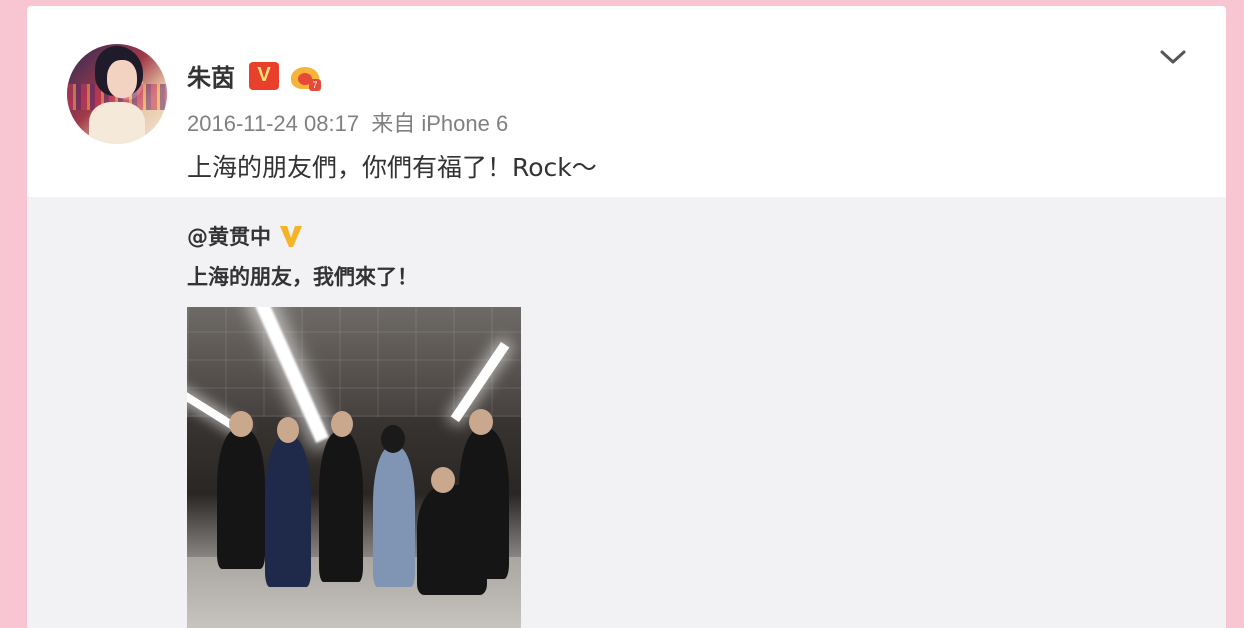 This screenshot has height=628, width=1244. I want to click on post-text: 上海的朋友們，你們有福了！Rock～, so click(392, 167).